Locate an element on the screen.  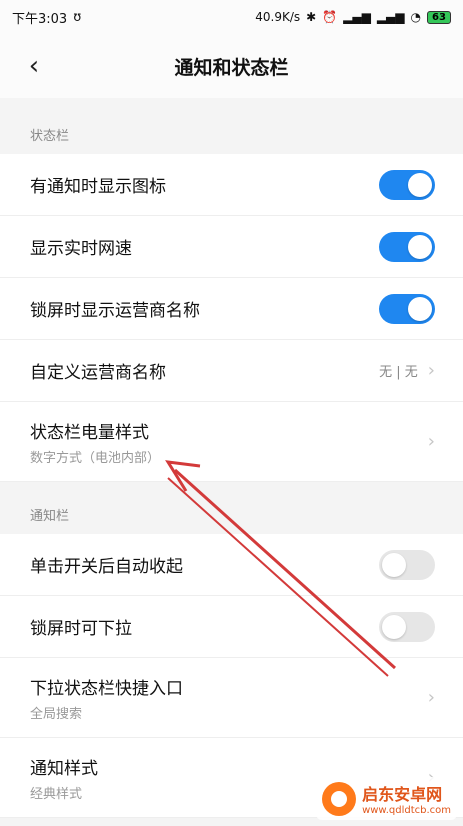
row-sublabel: 数字方式（电池内部） is located at coordinates (95, 458).